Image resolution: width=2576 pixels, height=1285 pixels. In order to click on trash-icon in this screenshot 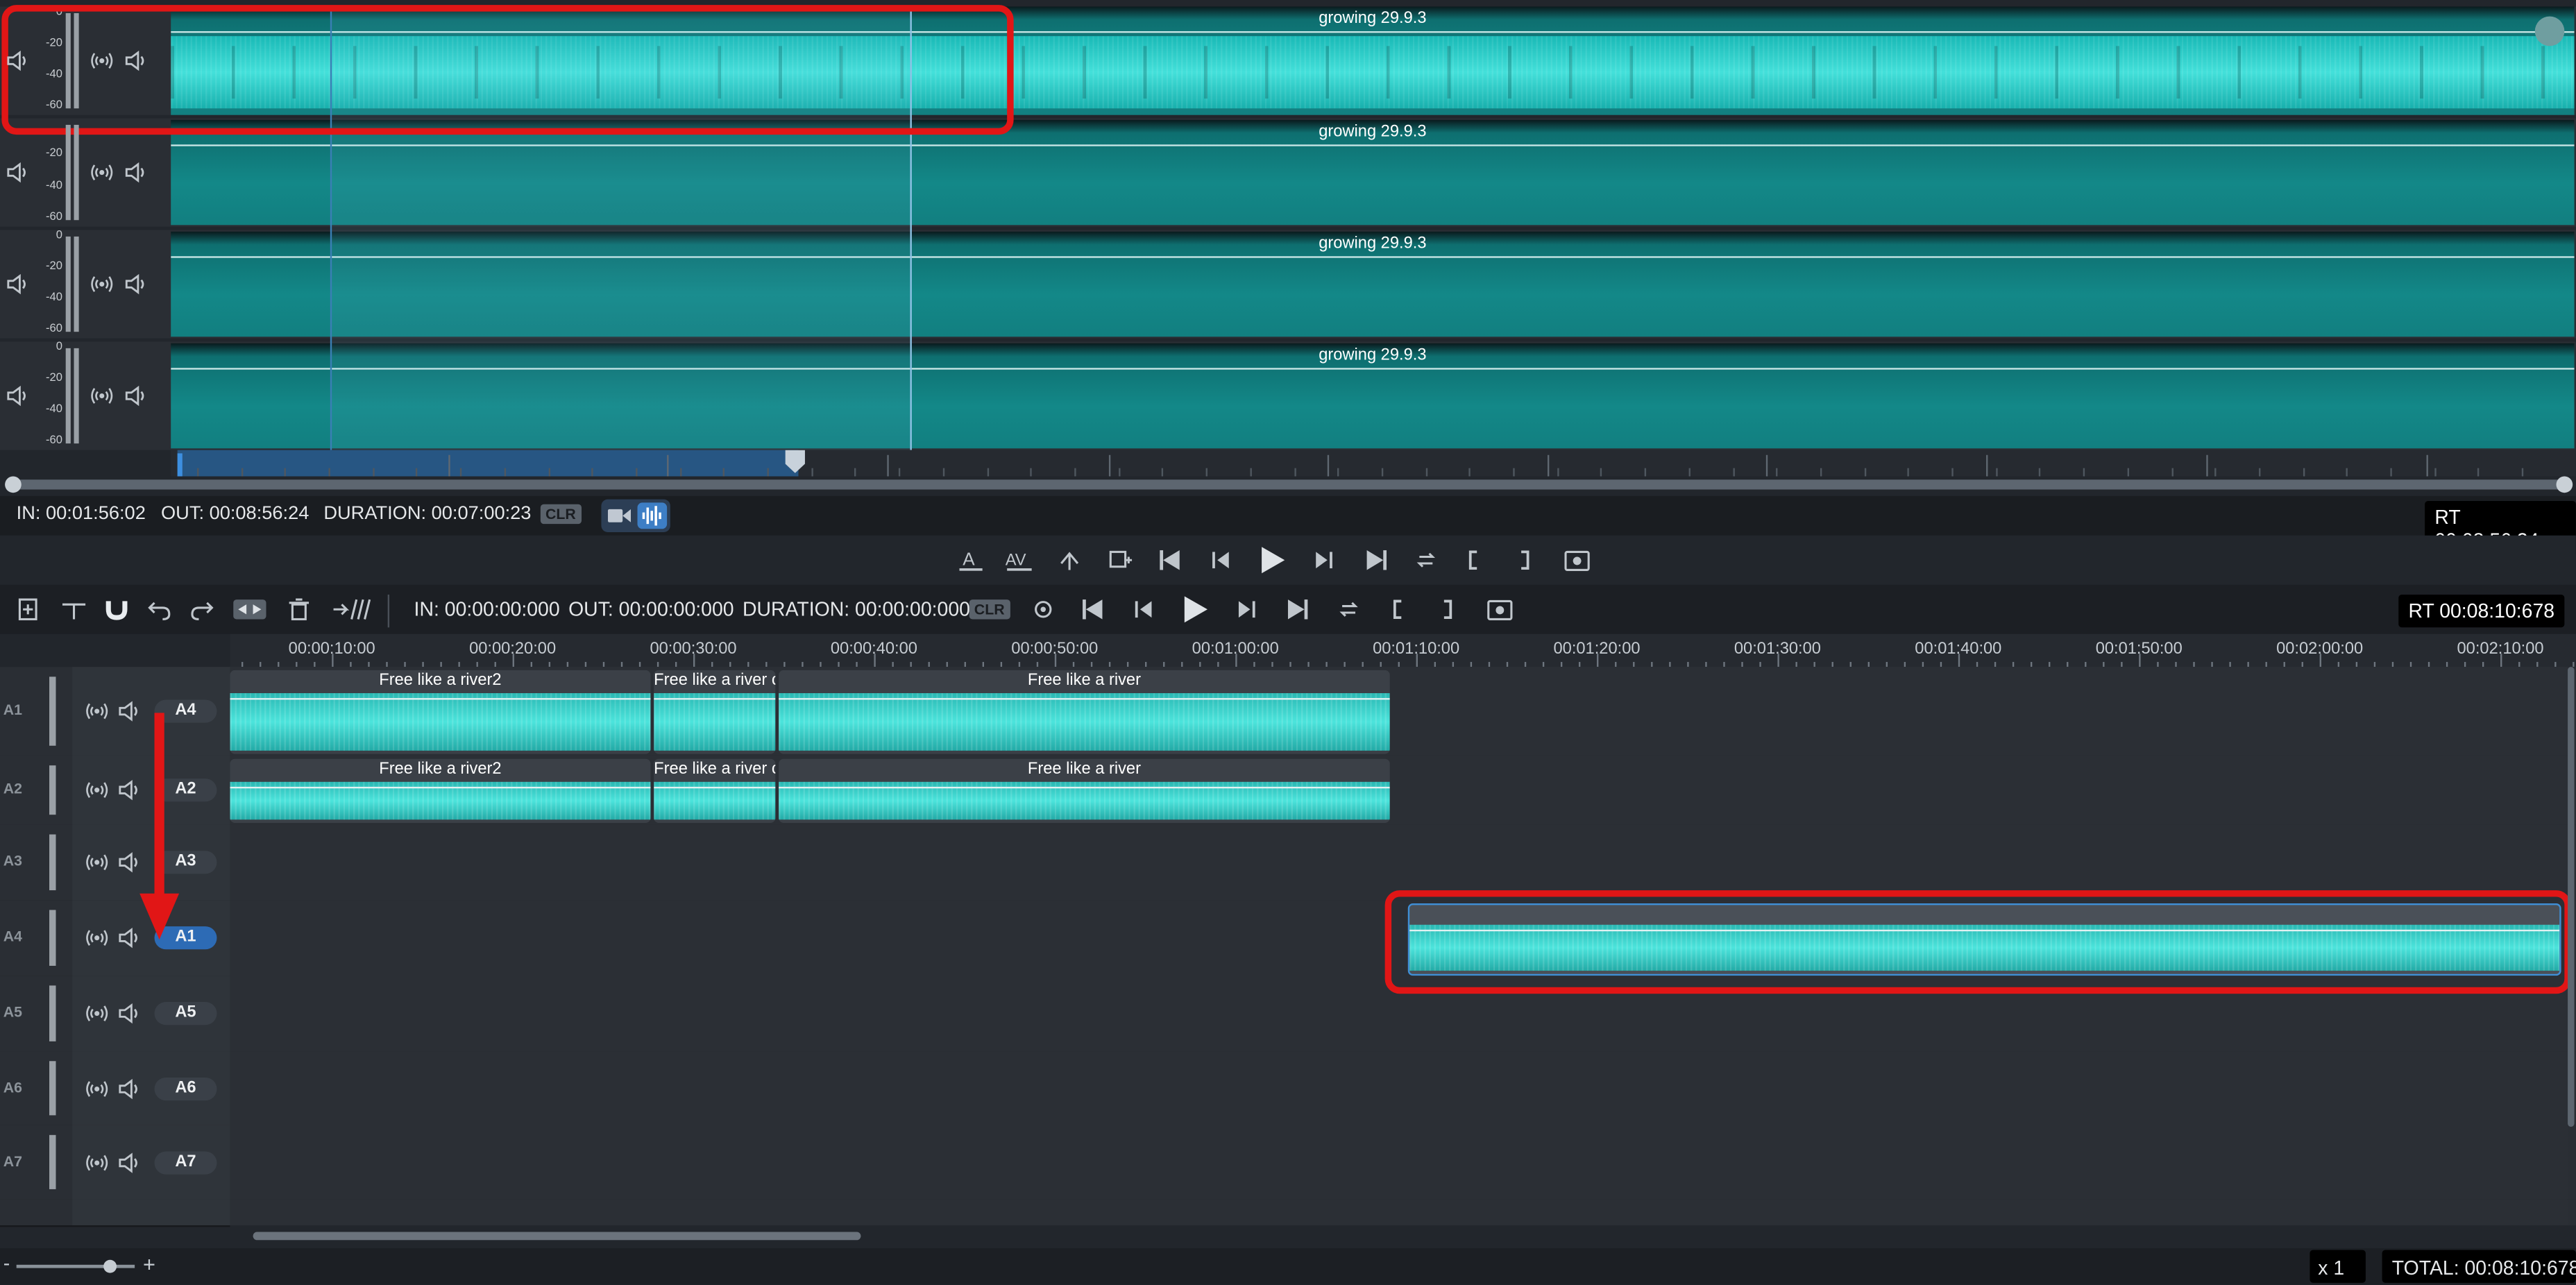, I will do `click(298, 609)`.